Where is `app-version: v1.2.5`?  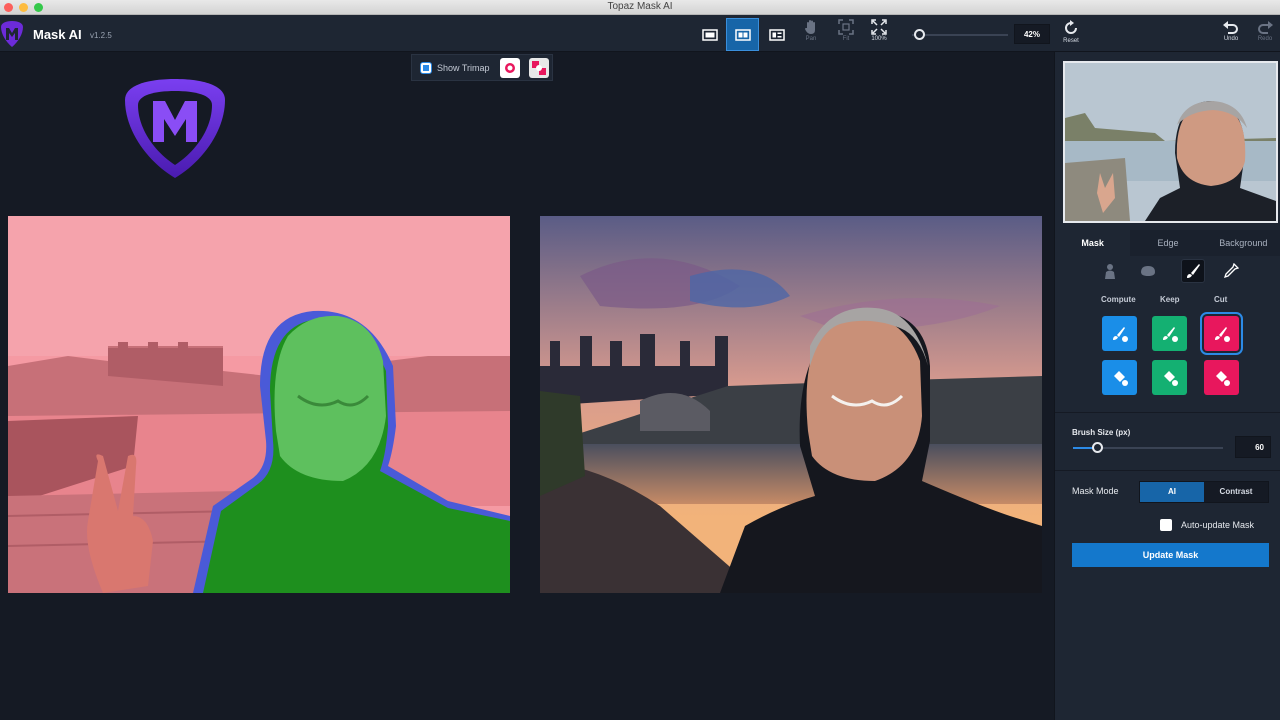
app-version: v1.2.5 is located at coordinates (101, 35).